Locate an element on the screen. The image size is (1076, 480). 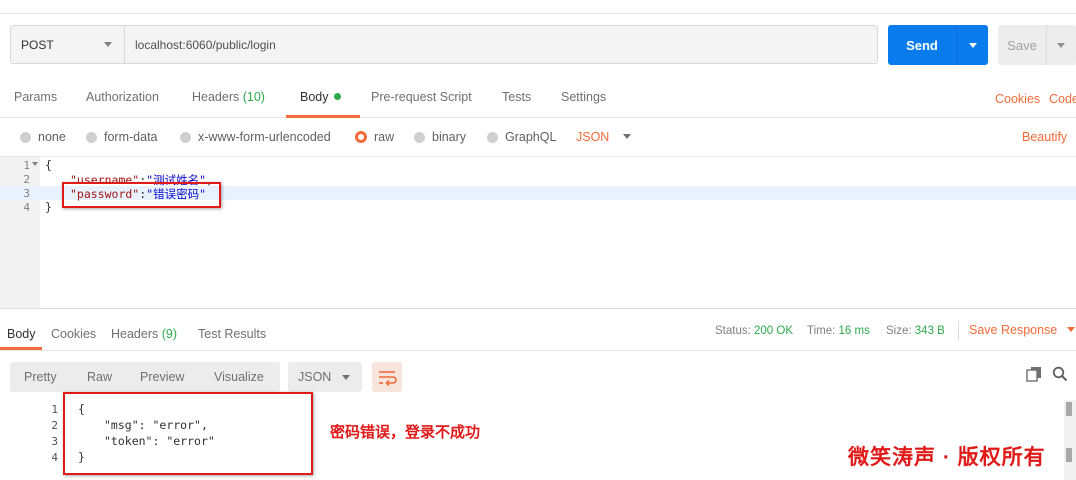
tab-body: Body is located at coordinates (320, 97).